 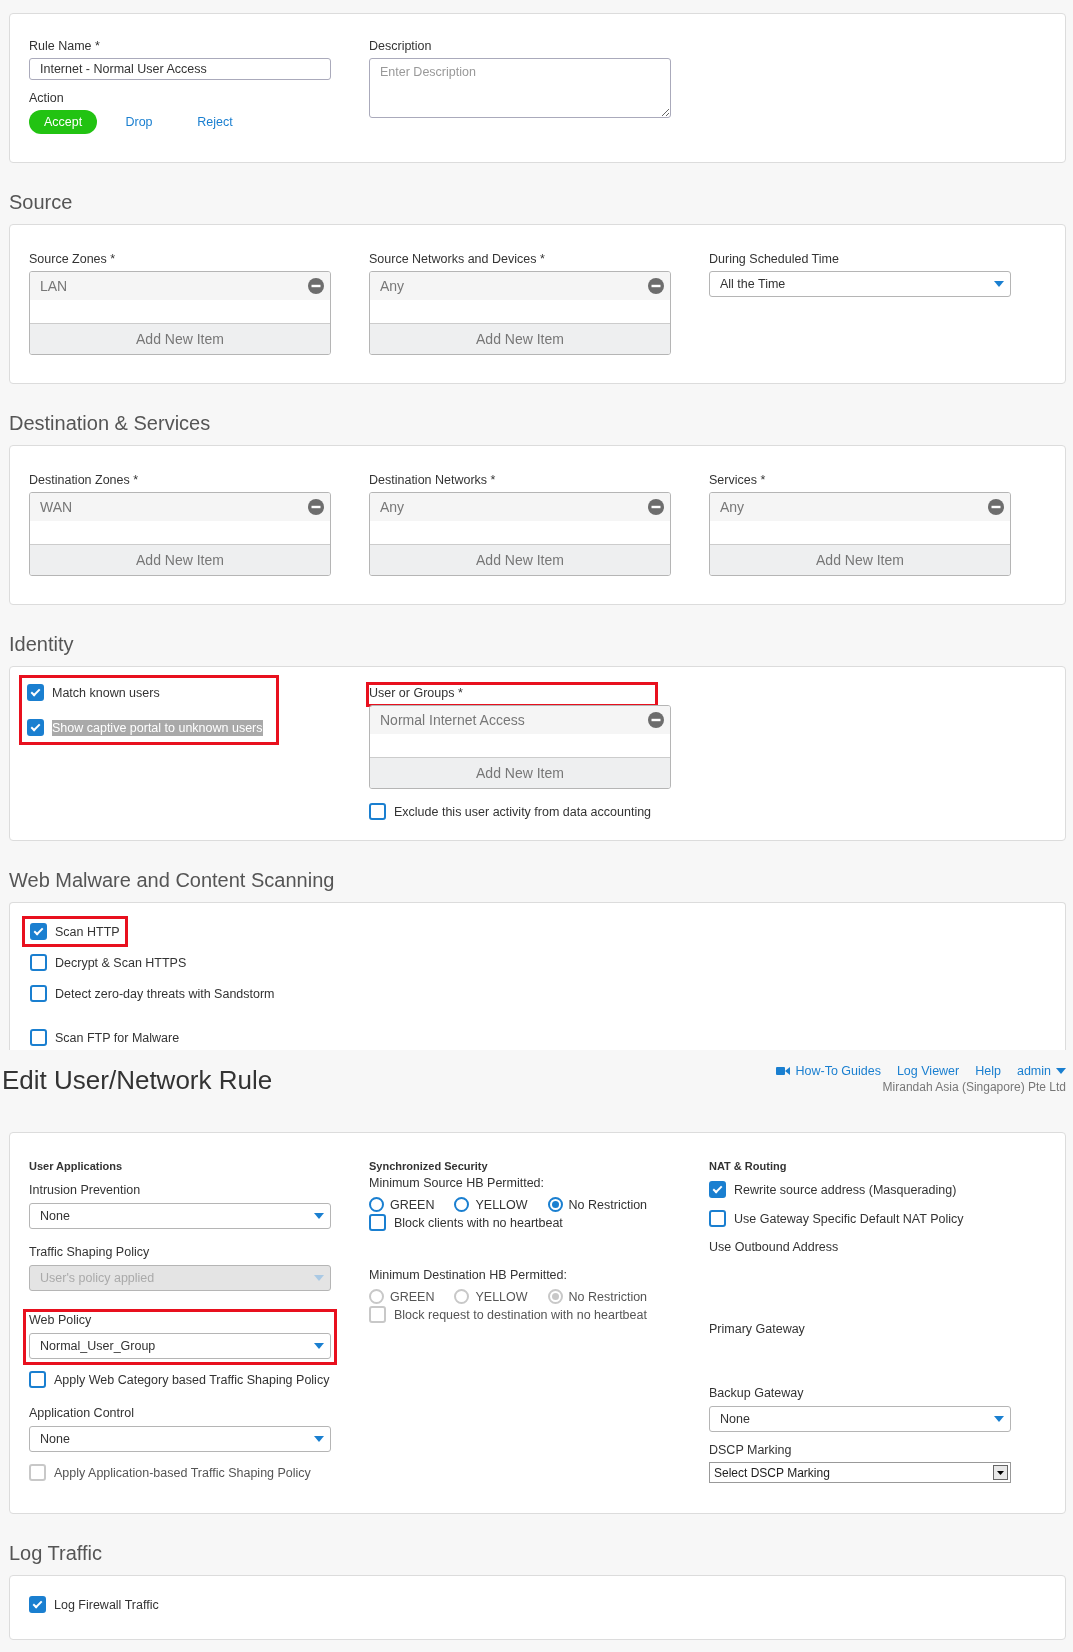 I want to click on field-label: Web Policy, so click(x=61, y=1320).